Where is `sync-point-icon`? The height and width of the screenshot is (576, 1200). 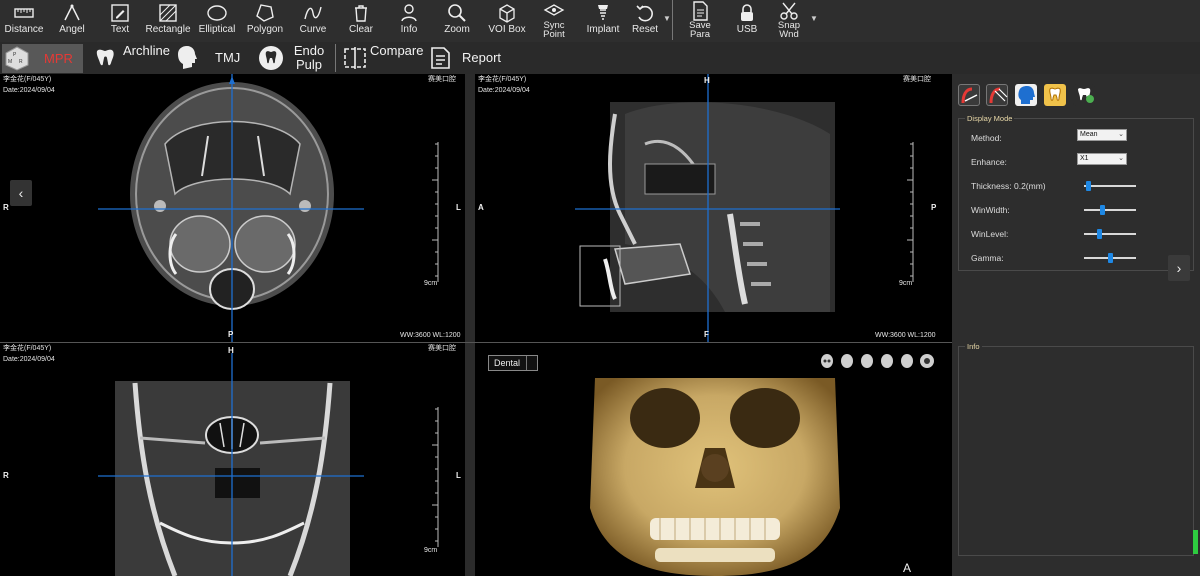
sync-point-icon is located at coordinates (554, 10).